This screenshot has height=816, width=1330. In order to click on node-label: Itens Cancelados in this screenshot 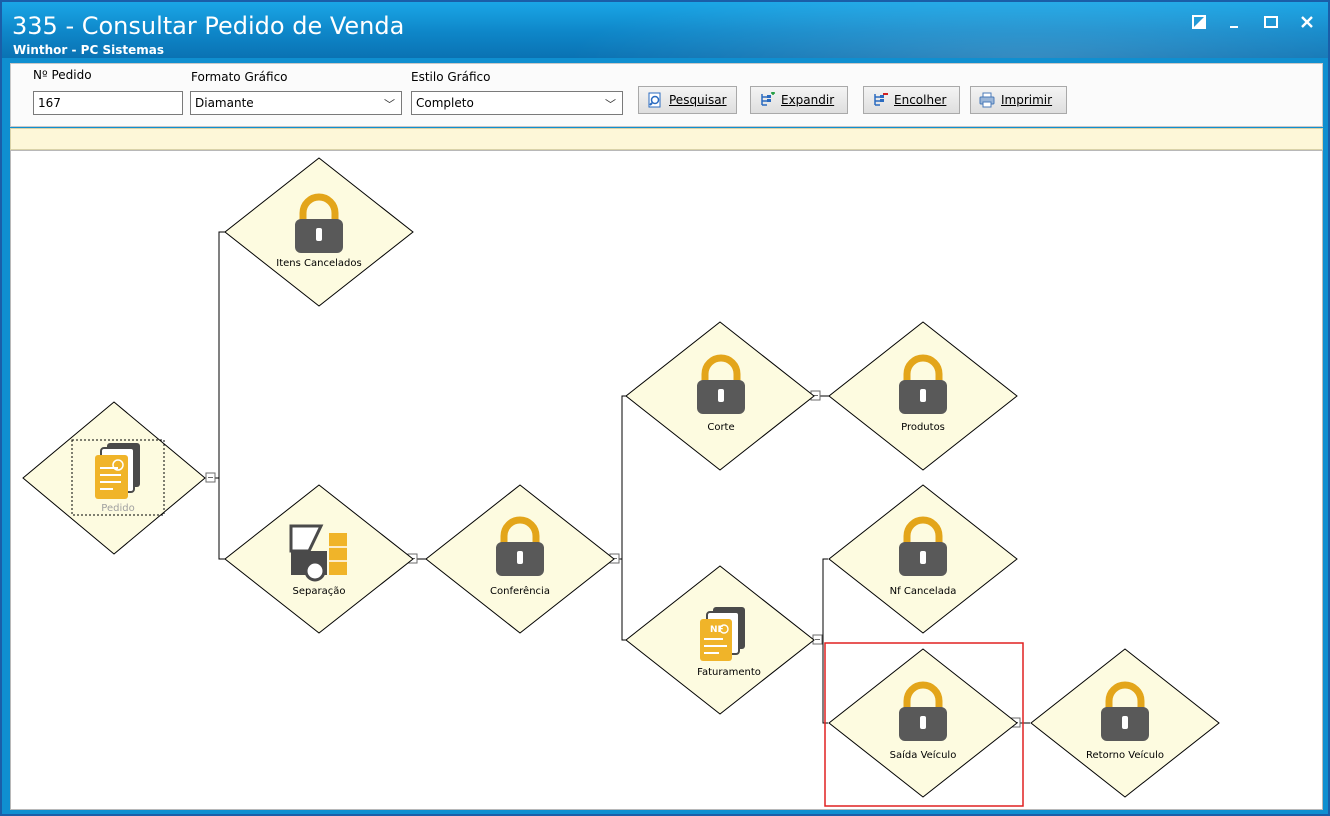, I will do `click(318, 263)`.